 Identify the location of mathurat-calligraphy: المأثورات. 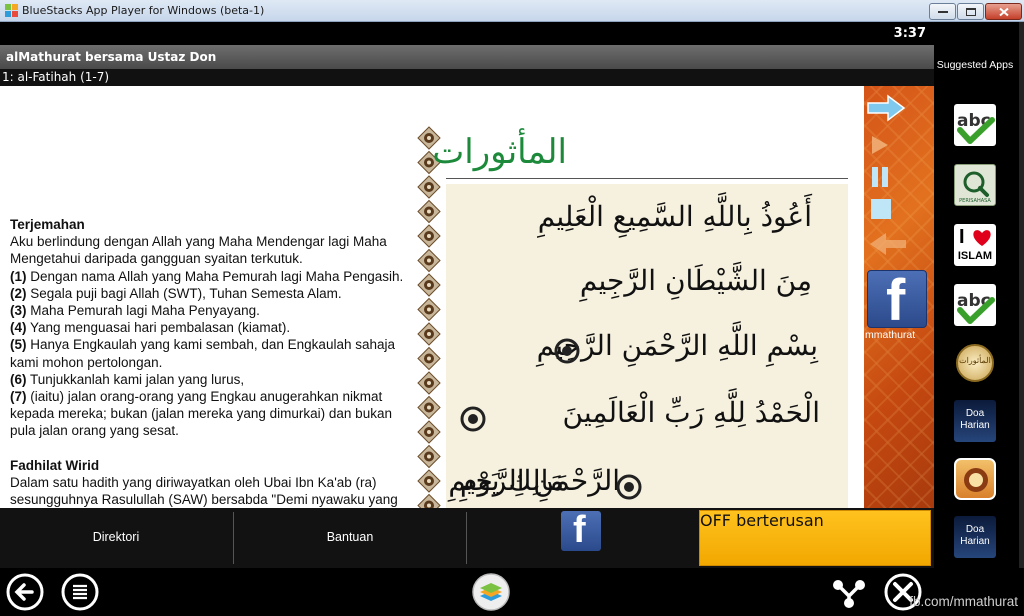
(499, 152).